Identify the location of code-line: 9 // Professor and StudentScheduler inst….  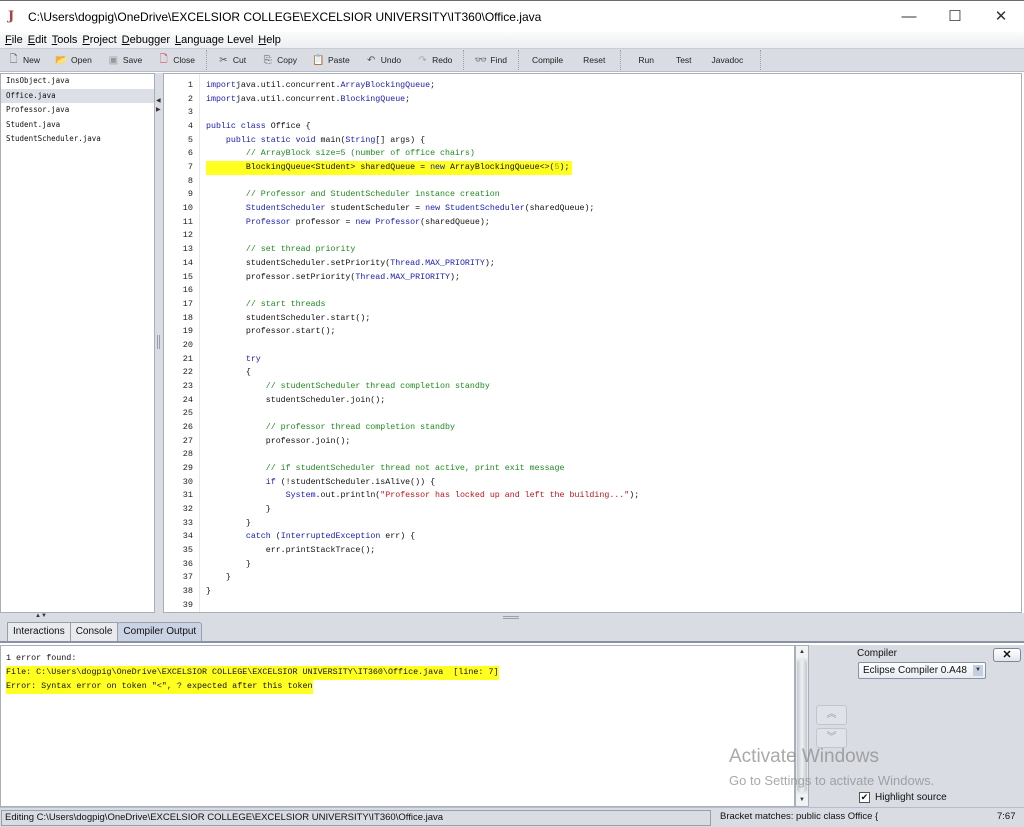
(592, 195).